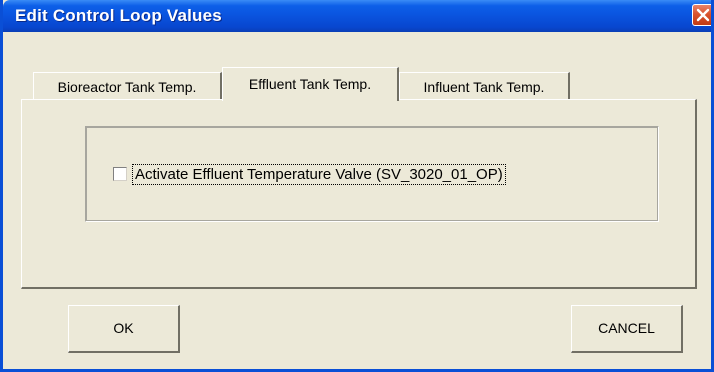 This screenshot has height=372, width=714. I want to click on ok-button: OK, so click(124, 329).